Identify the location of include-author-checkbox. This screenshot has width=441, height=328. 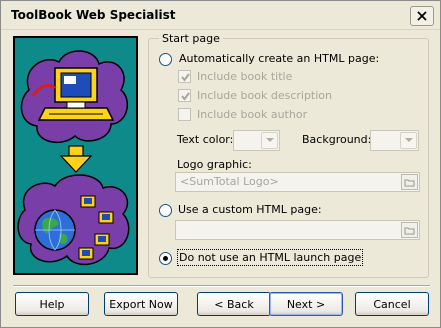
(184, 114).